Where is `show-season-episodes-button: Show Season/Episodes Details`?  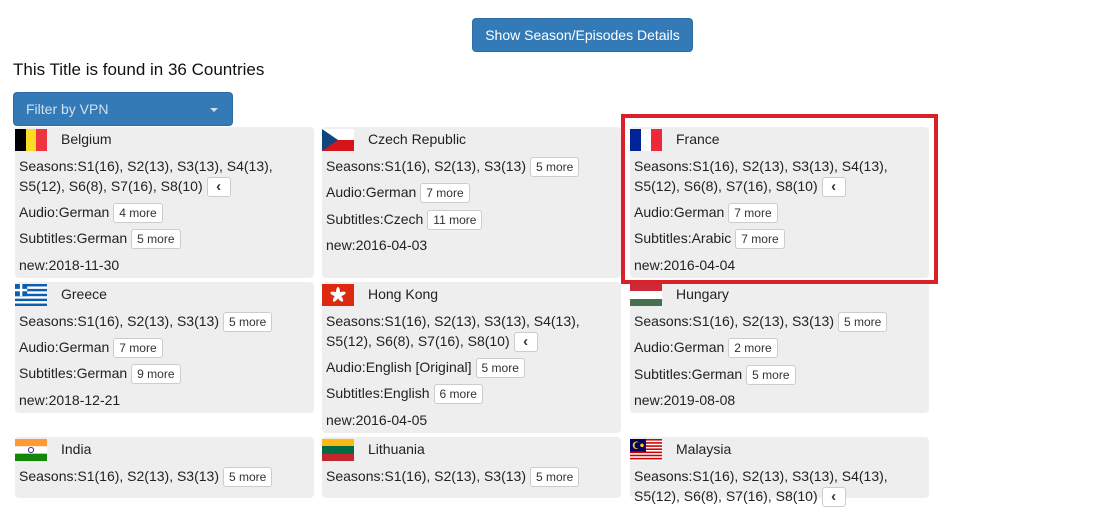
show-season-episodes-button: Show Season/Episodes Details is located at coordinates (582, 35).